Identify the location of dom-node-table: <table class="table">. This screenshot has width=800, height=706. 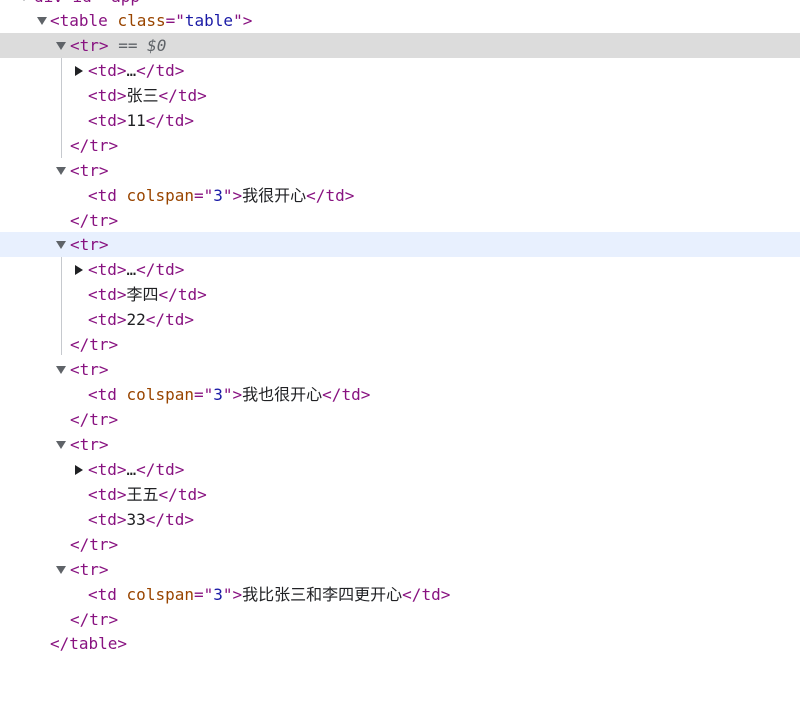
(400, 20).